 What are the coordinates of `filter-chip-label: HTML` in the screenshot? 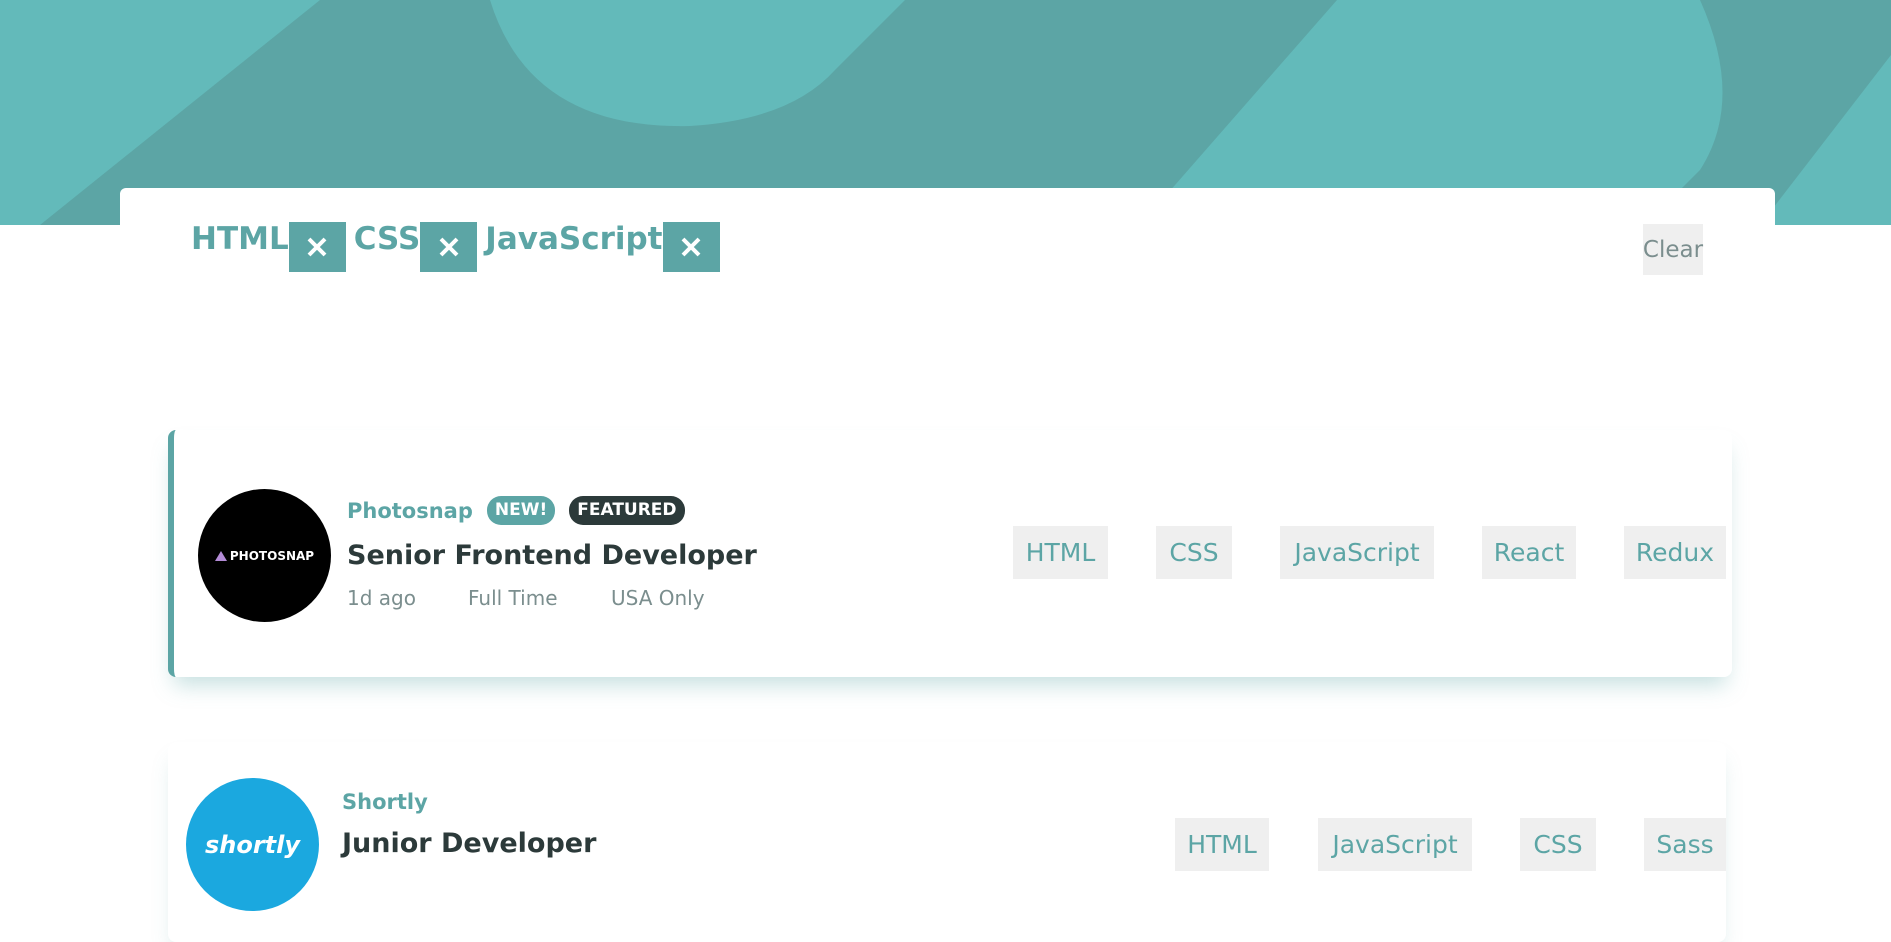 It's located at (240, 239).